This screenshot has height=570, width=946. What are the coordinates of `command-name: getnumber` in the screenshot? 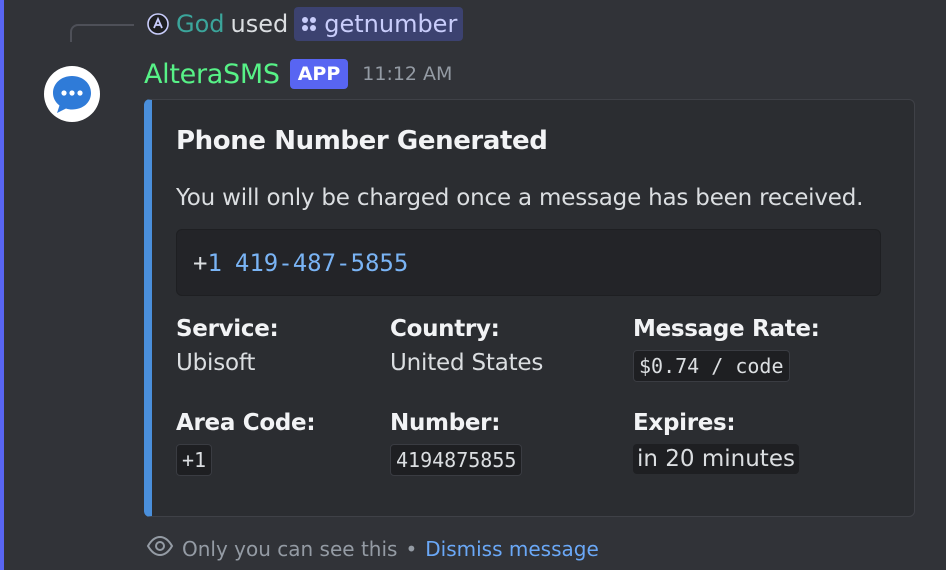 It's located at (391, 24).